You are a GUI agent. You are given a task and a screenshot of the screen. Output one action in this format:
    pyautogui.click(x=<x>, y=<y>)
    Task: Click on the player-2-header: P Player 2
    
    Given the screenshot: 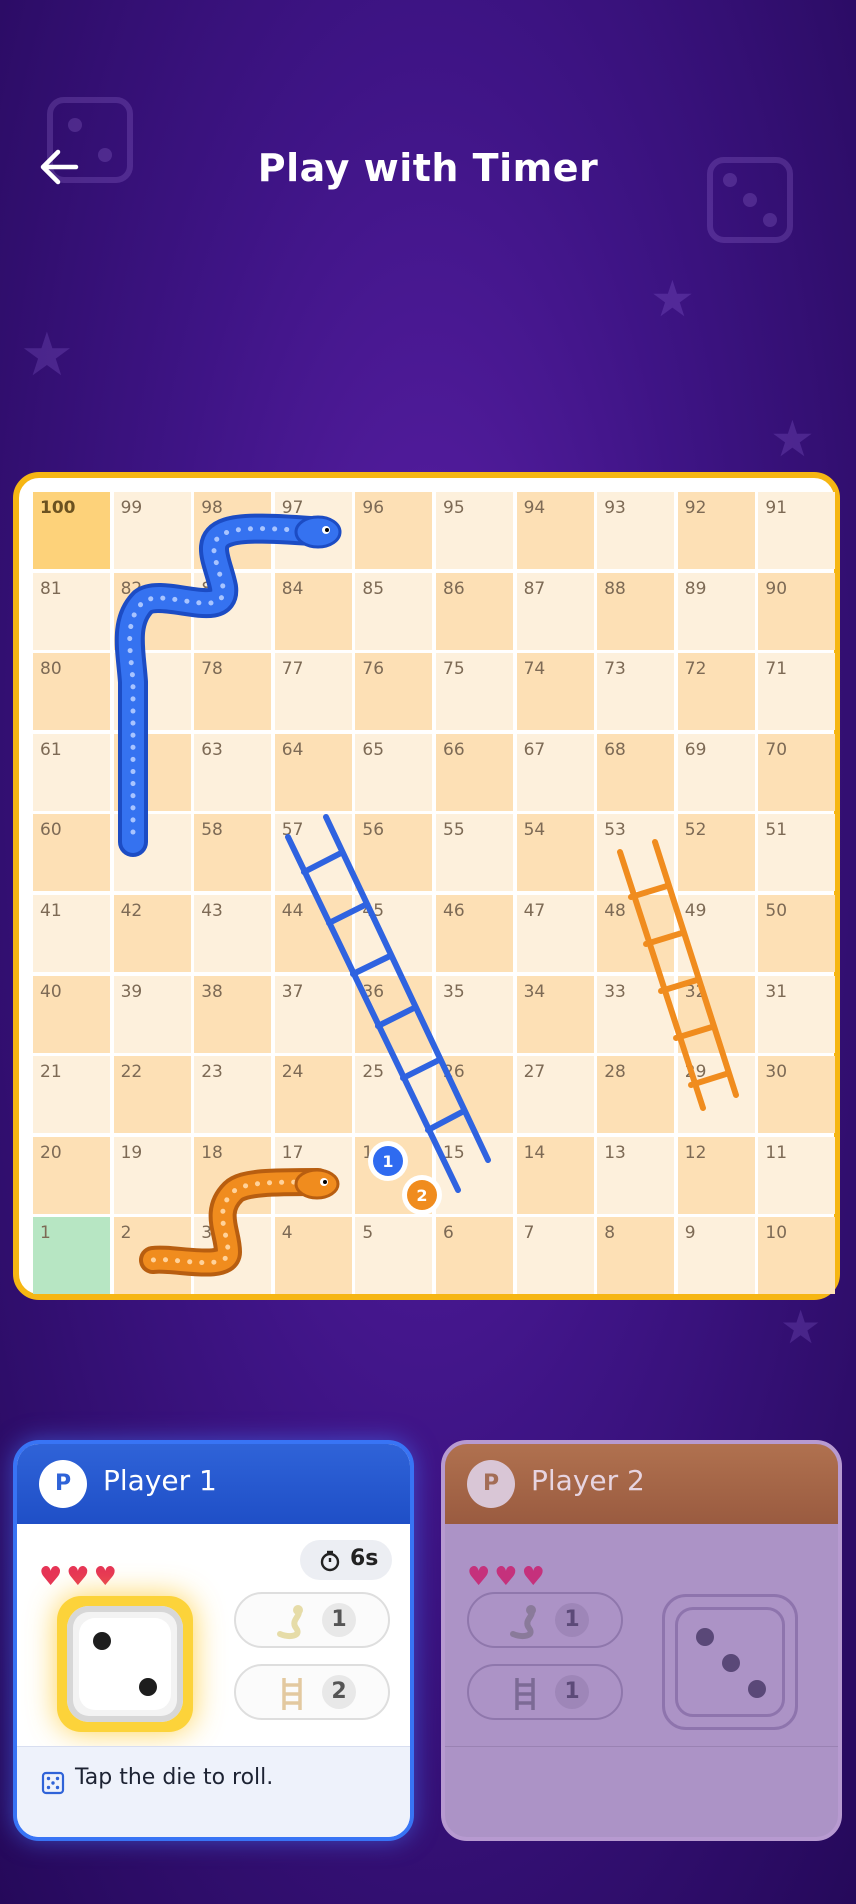 What is the action you would take?
    pyautogui.click(x=641, y=1484)
    